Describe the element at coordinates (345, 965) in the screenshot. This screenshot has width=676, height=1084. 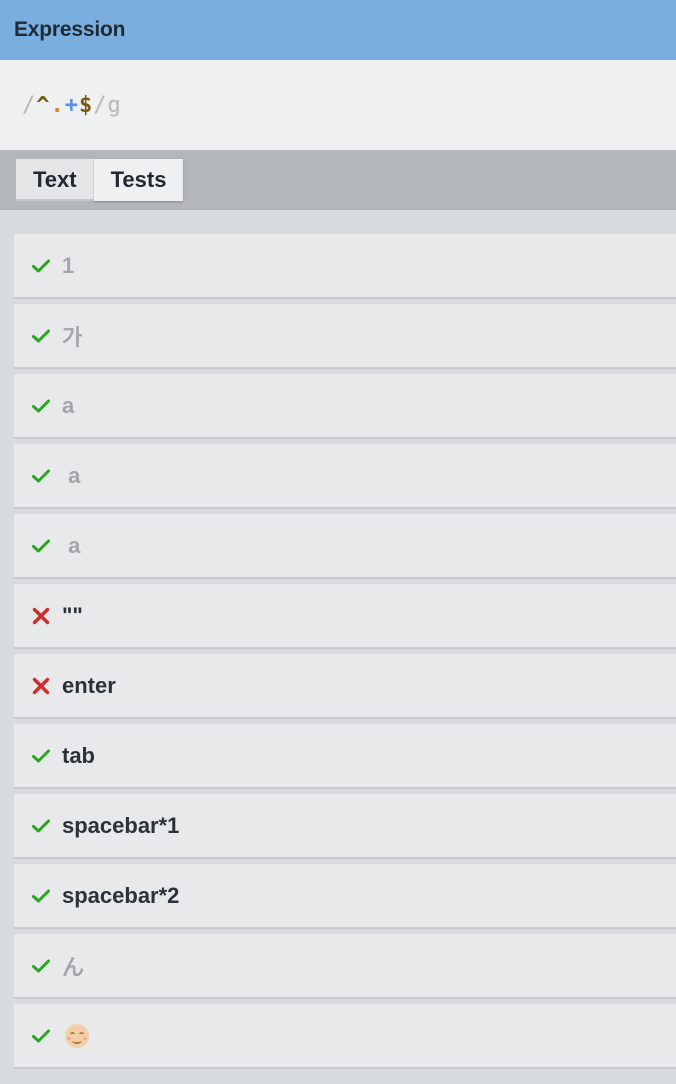
I see `test-row: ん` at that location.